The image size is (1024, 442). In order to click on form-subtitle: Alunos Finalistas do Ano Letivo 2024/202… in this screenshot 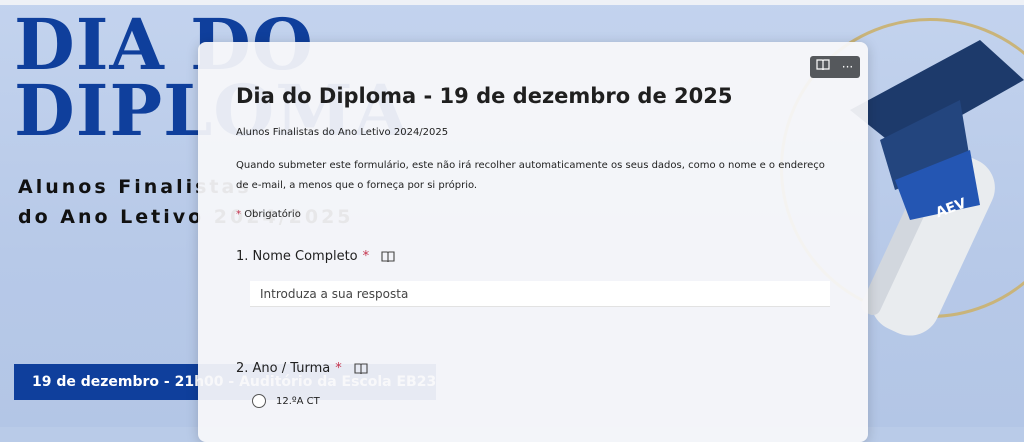, I will do `click(342, 132)`.